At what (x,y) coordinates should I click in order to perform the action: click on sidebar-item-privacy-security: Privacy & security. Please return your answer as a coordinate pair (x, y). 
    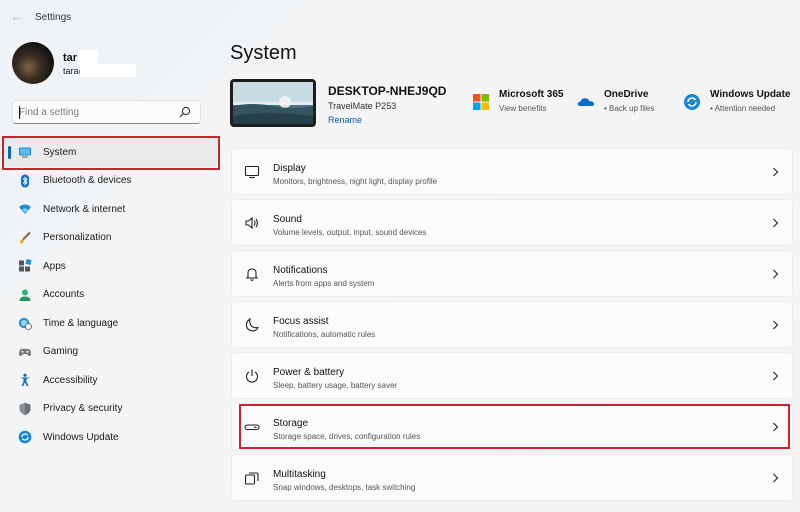
    Looking at the image, I should click on (111, 409).